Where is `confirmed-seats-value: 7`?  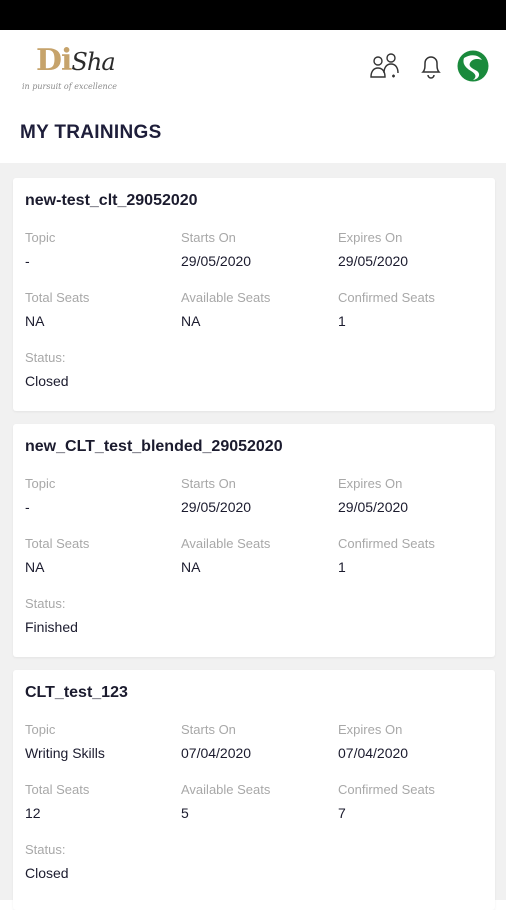 confirmed-seats-value: 7 is located at coordinates (342, 813).